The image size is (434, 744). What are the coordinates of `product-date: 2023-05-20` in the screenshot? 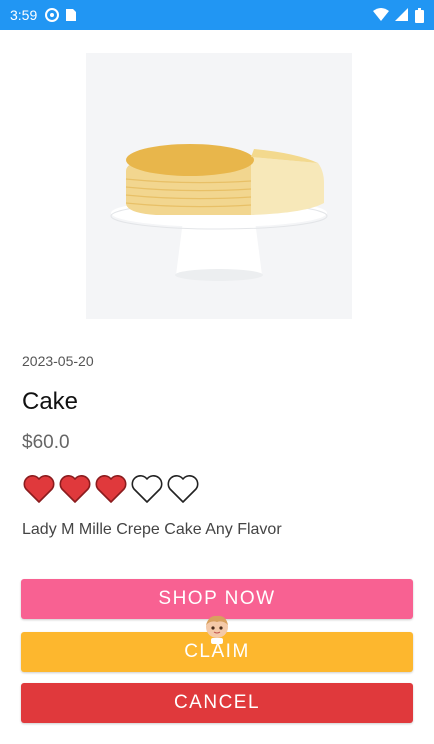 It's located at (58, 361).